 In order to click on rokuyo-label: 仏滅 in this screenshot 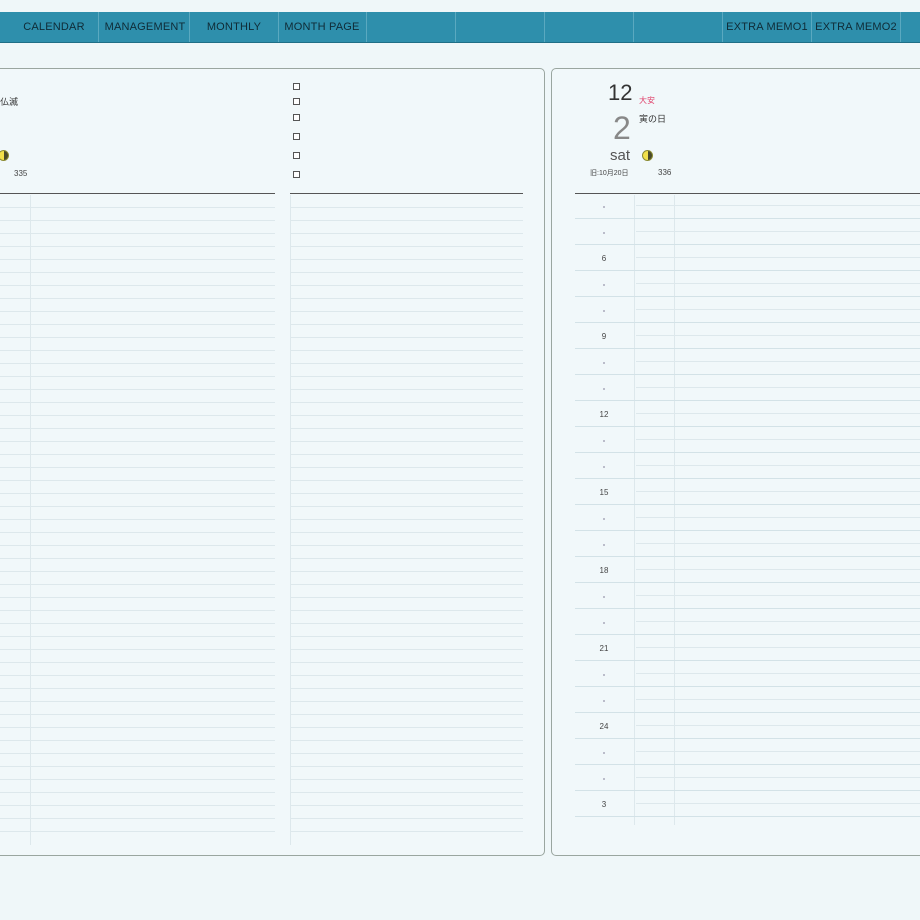, I will do `click(9, 102)`.